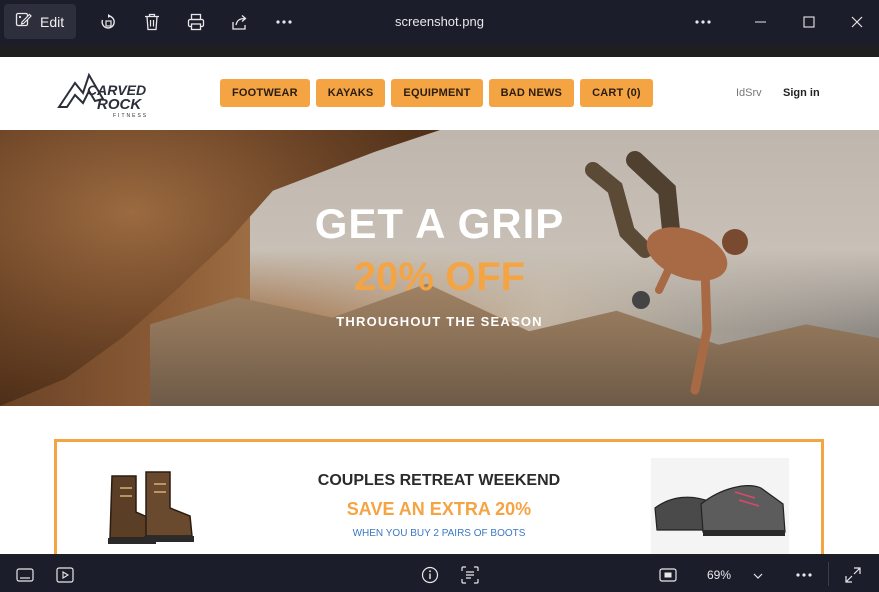  What do you see at coordinates (736, 575) in the screenshot?
I see `zoom-dropdown: 69%` at bounding box center [736, 575].